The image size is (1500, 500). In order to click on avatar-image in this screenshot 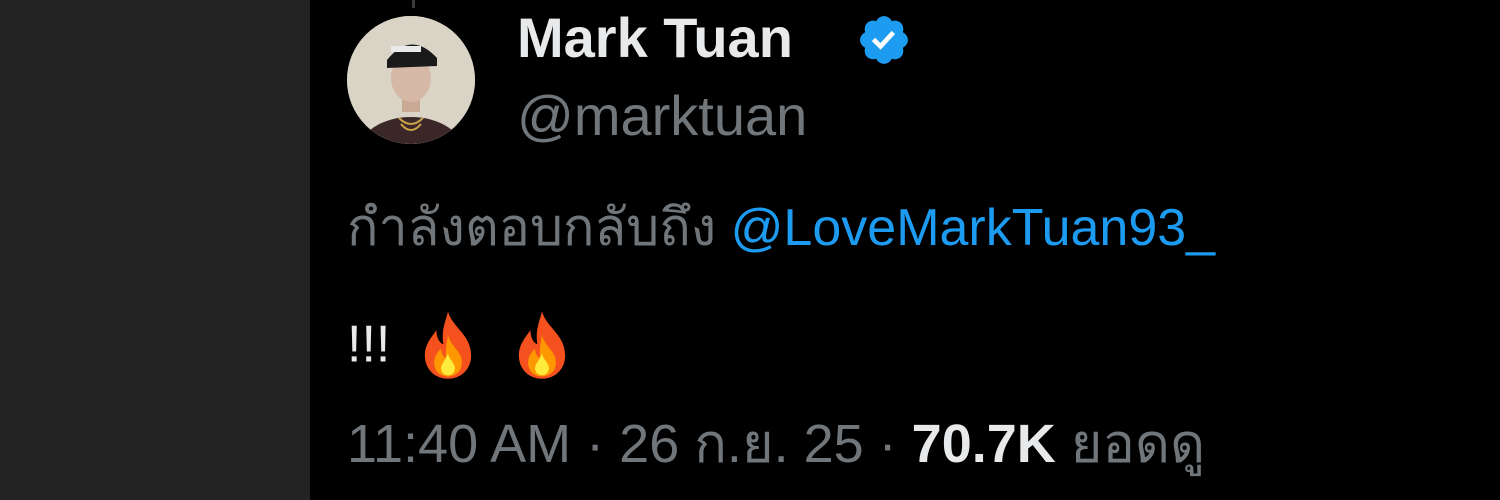, I will do `click(411, 80)`.